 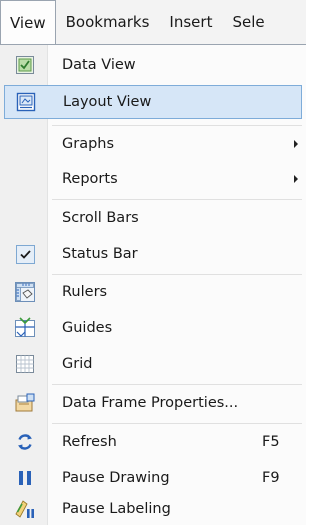 What do you see at coordinates (90, 179) in the screenshot?
I see `menu-item-label: Reports` at bounding box center [90, 179].